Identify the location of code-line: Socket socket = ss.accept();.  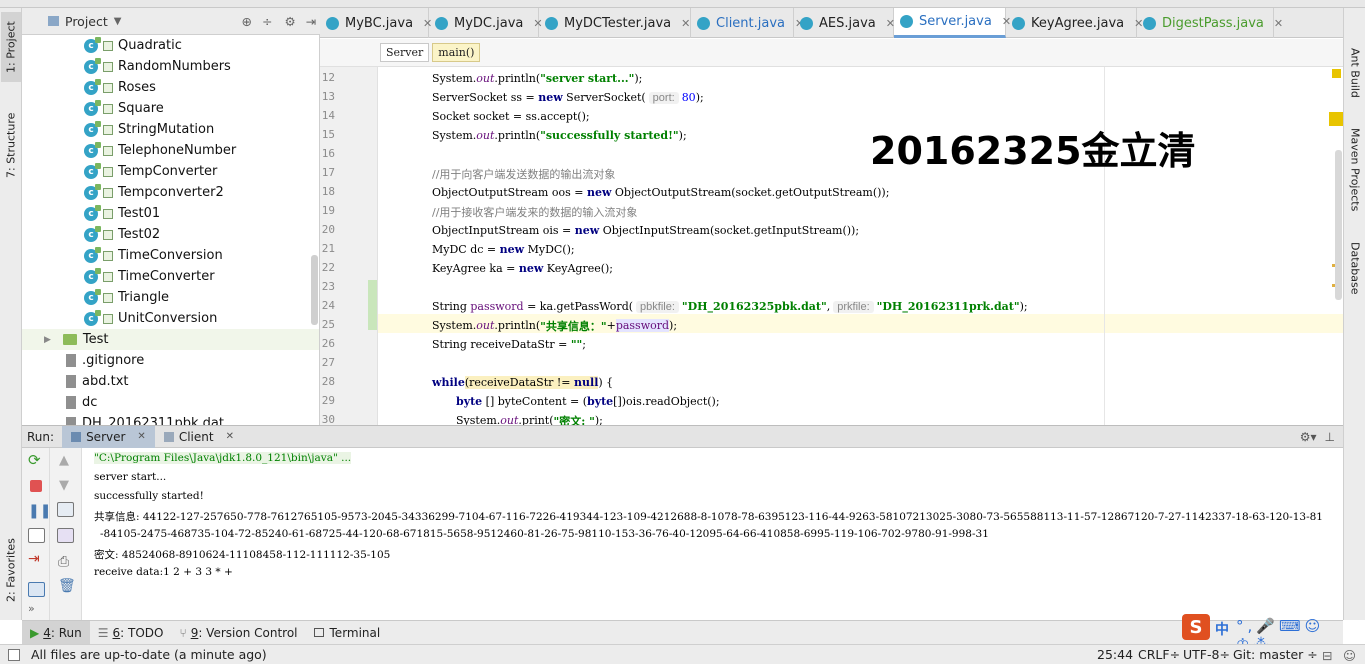
(511, 116).